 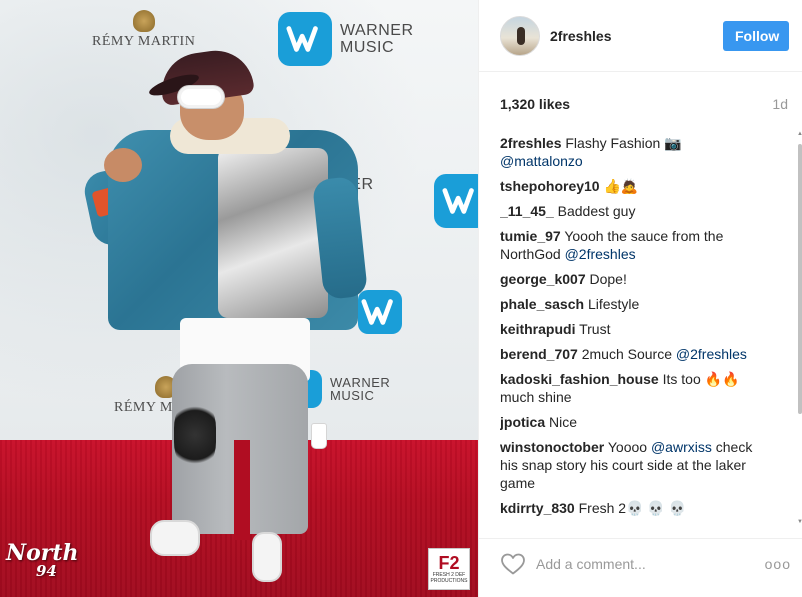 I want to click on comment-item: _11_45_ Baddest guy, so click(x=633, y=211).